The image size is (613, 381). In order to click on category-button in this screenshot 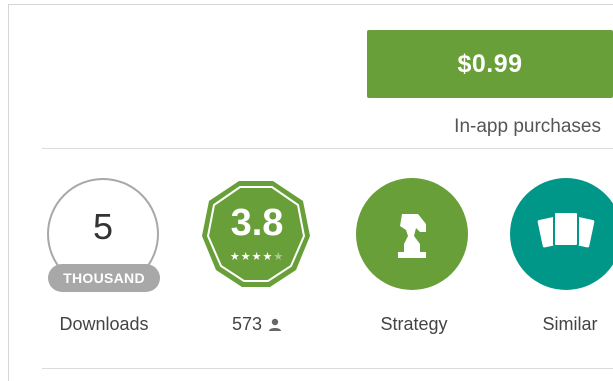, I will do `click(412, 234)`.